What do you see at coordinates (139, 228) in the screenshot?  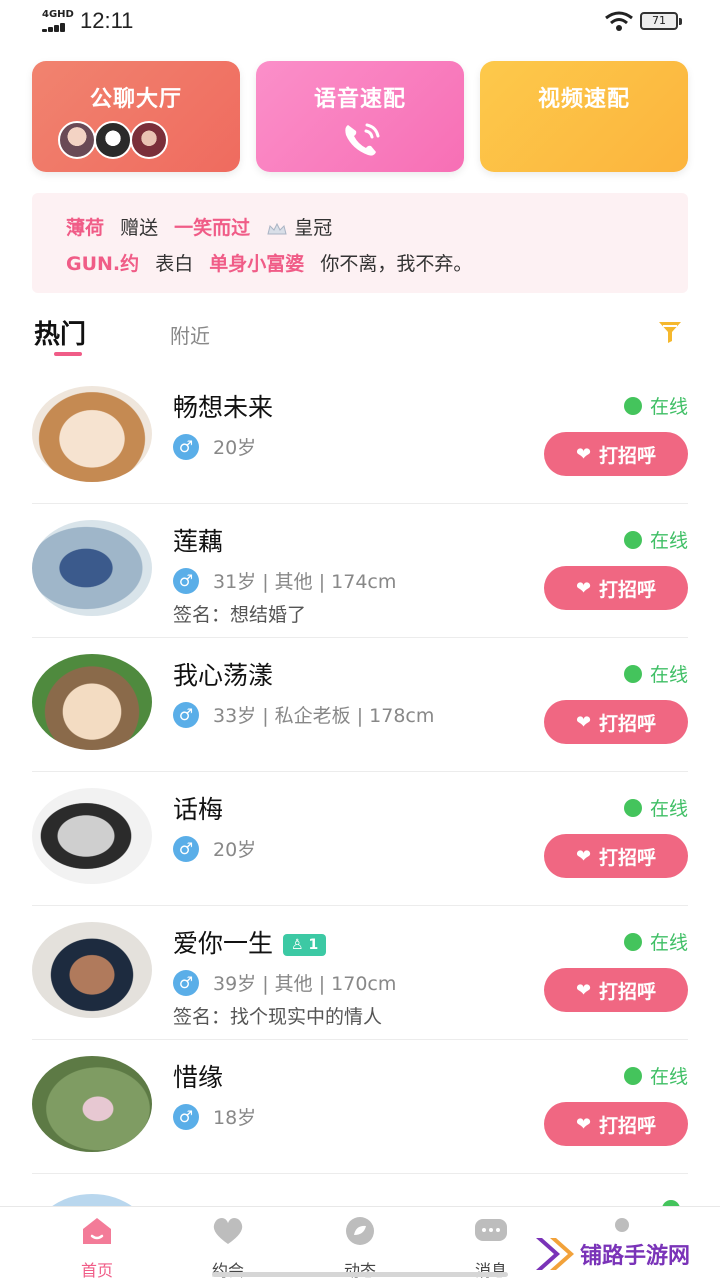 I see `notice-action: 赠送` at bounding box center [139, 228].